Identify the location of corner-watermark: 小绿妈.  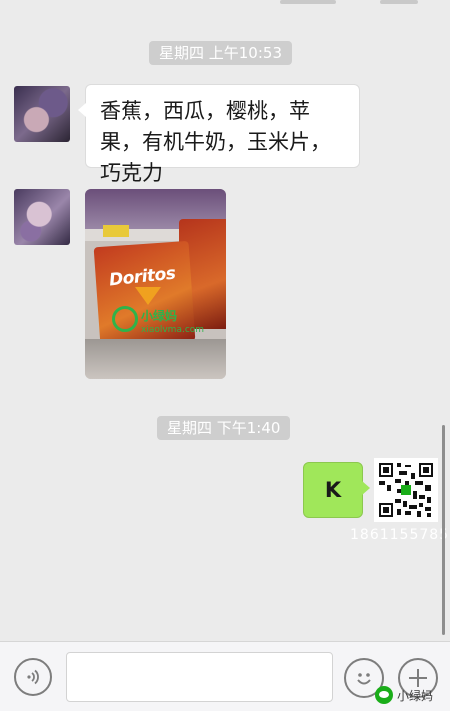
(404, 695).